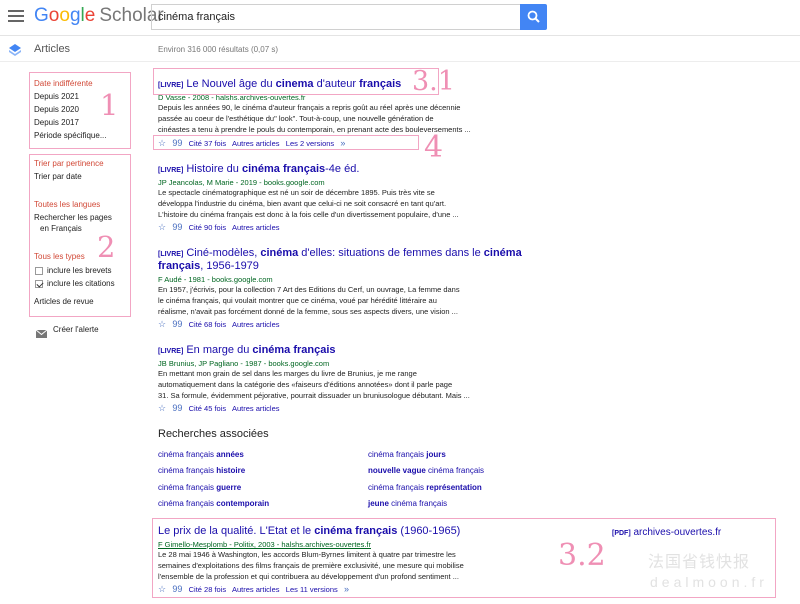  Describe the element at coordinates (230, 454) in the screenshot. I see `related-part: années` at that location.